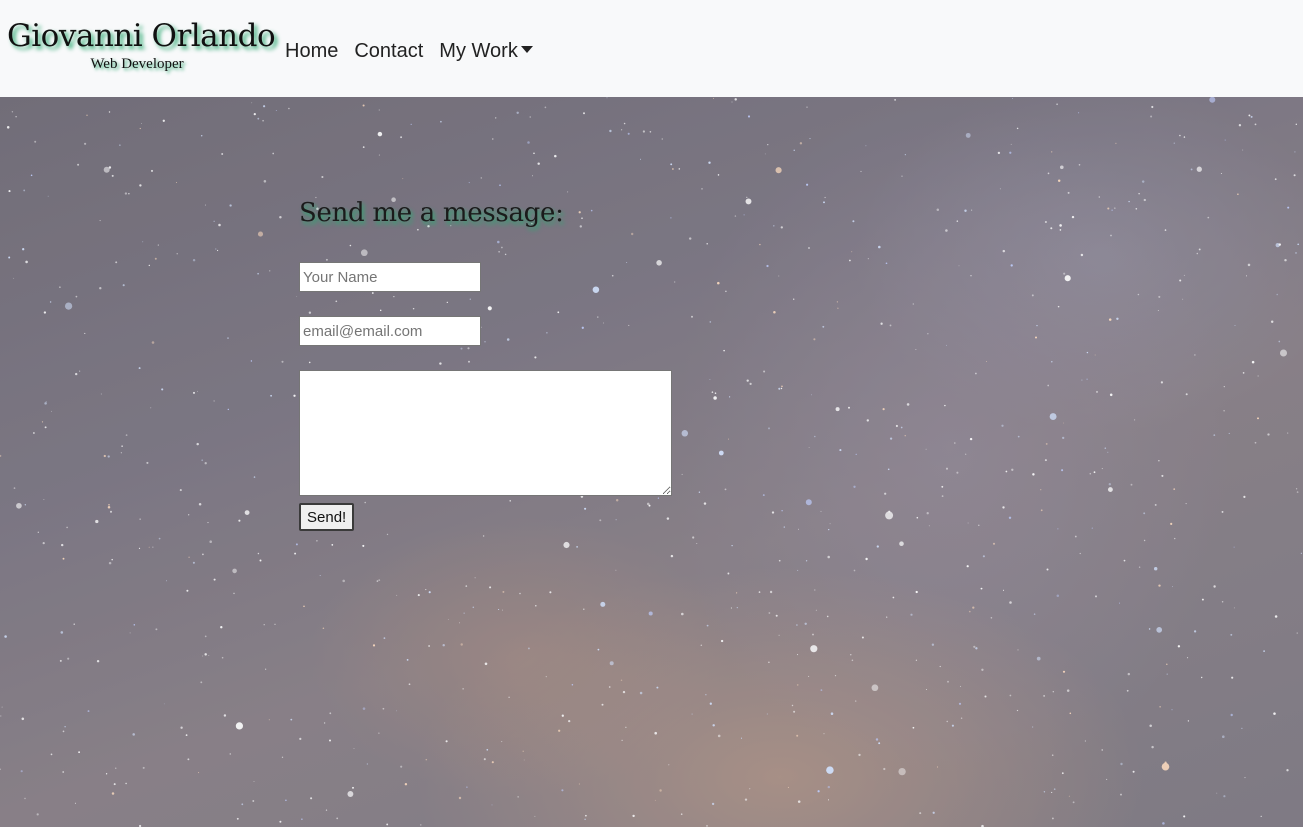 The image size is (1303, 827). What do you see at coordinates (526, 49) in the screenshot?
I see `caret-down-icon` at bounding box center [526, 49].